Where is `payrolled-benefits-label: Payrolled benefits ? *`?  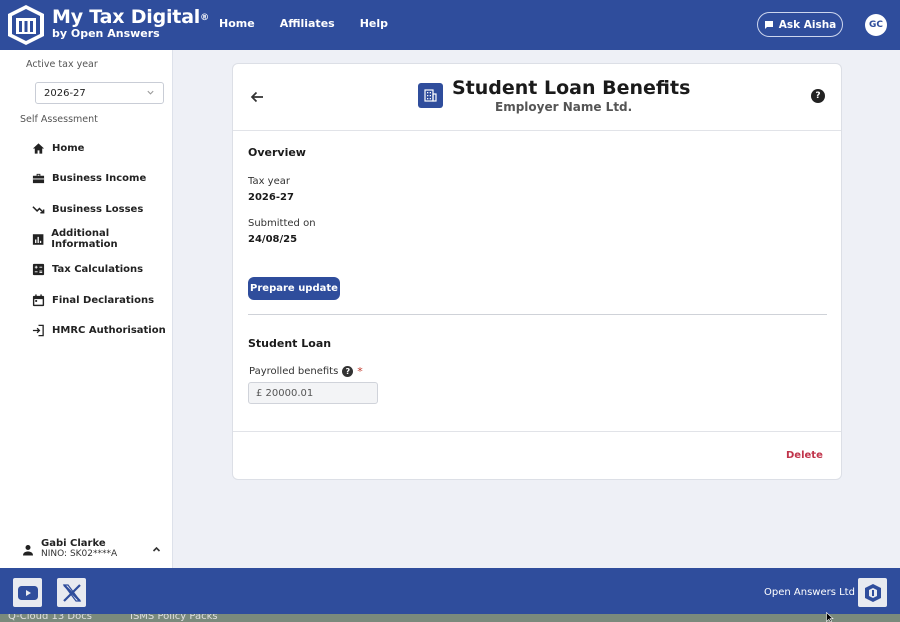
payrolled-benefits-label: Payrolled benefits ? * is located at coordinates (306, 371).